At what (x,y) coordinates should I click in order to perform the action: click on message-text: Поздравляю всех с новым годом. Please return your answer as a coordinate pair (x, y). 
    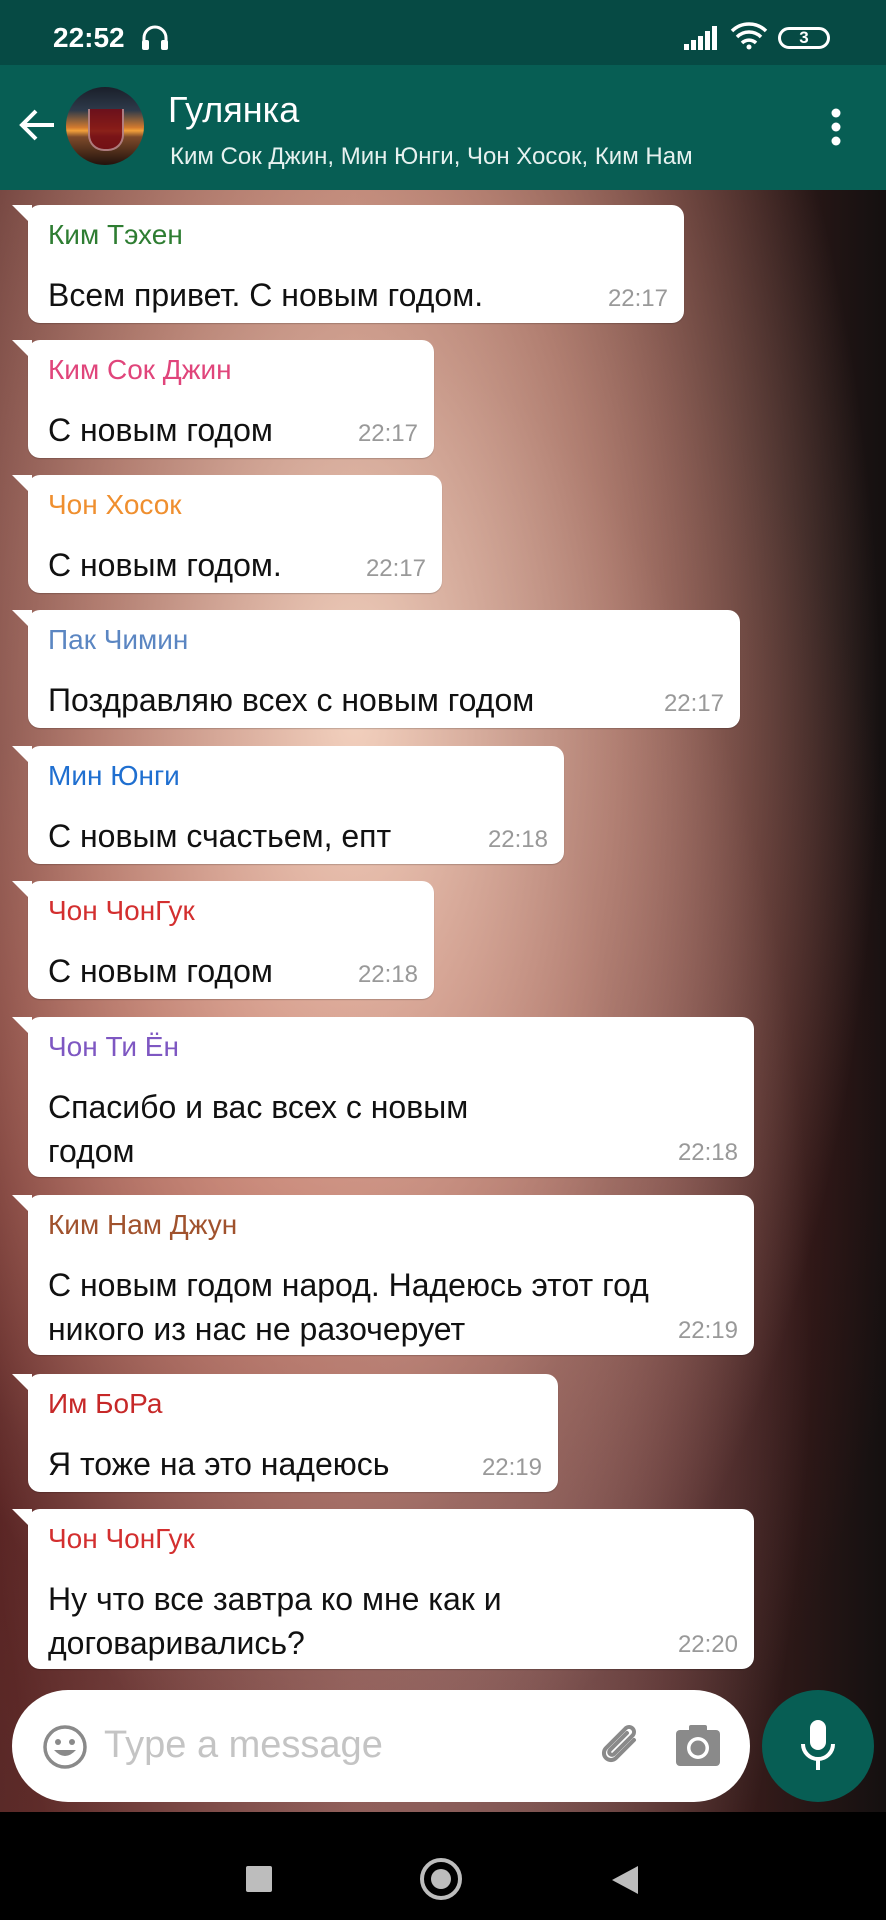
    Looking at the image, I should click on (291, 700).